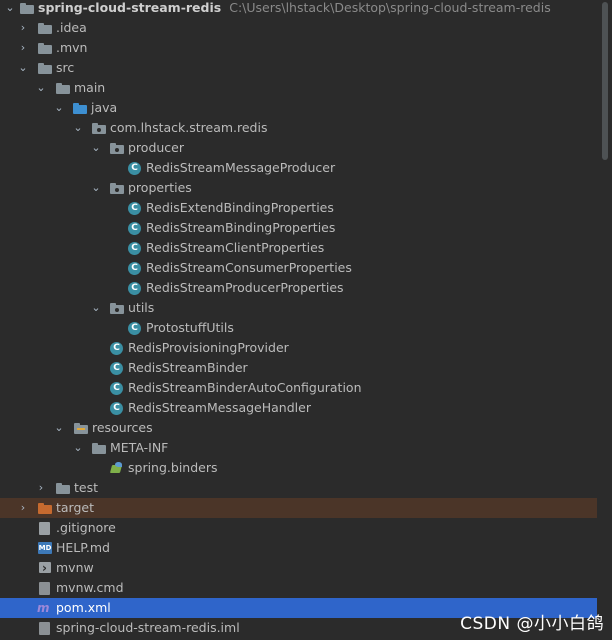  I want to click on tree-row-class: C RedisStreamMessageHandler, so click(298, 408).